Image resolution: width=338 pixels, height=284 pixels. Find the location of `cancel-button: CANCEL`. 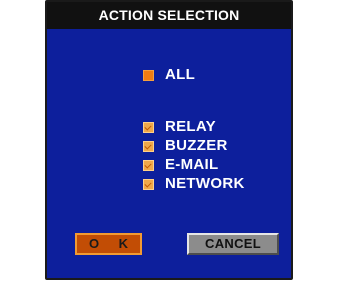

cancel-button: CANCEL is located at coordinates (233, 244).